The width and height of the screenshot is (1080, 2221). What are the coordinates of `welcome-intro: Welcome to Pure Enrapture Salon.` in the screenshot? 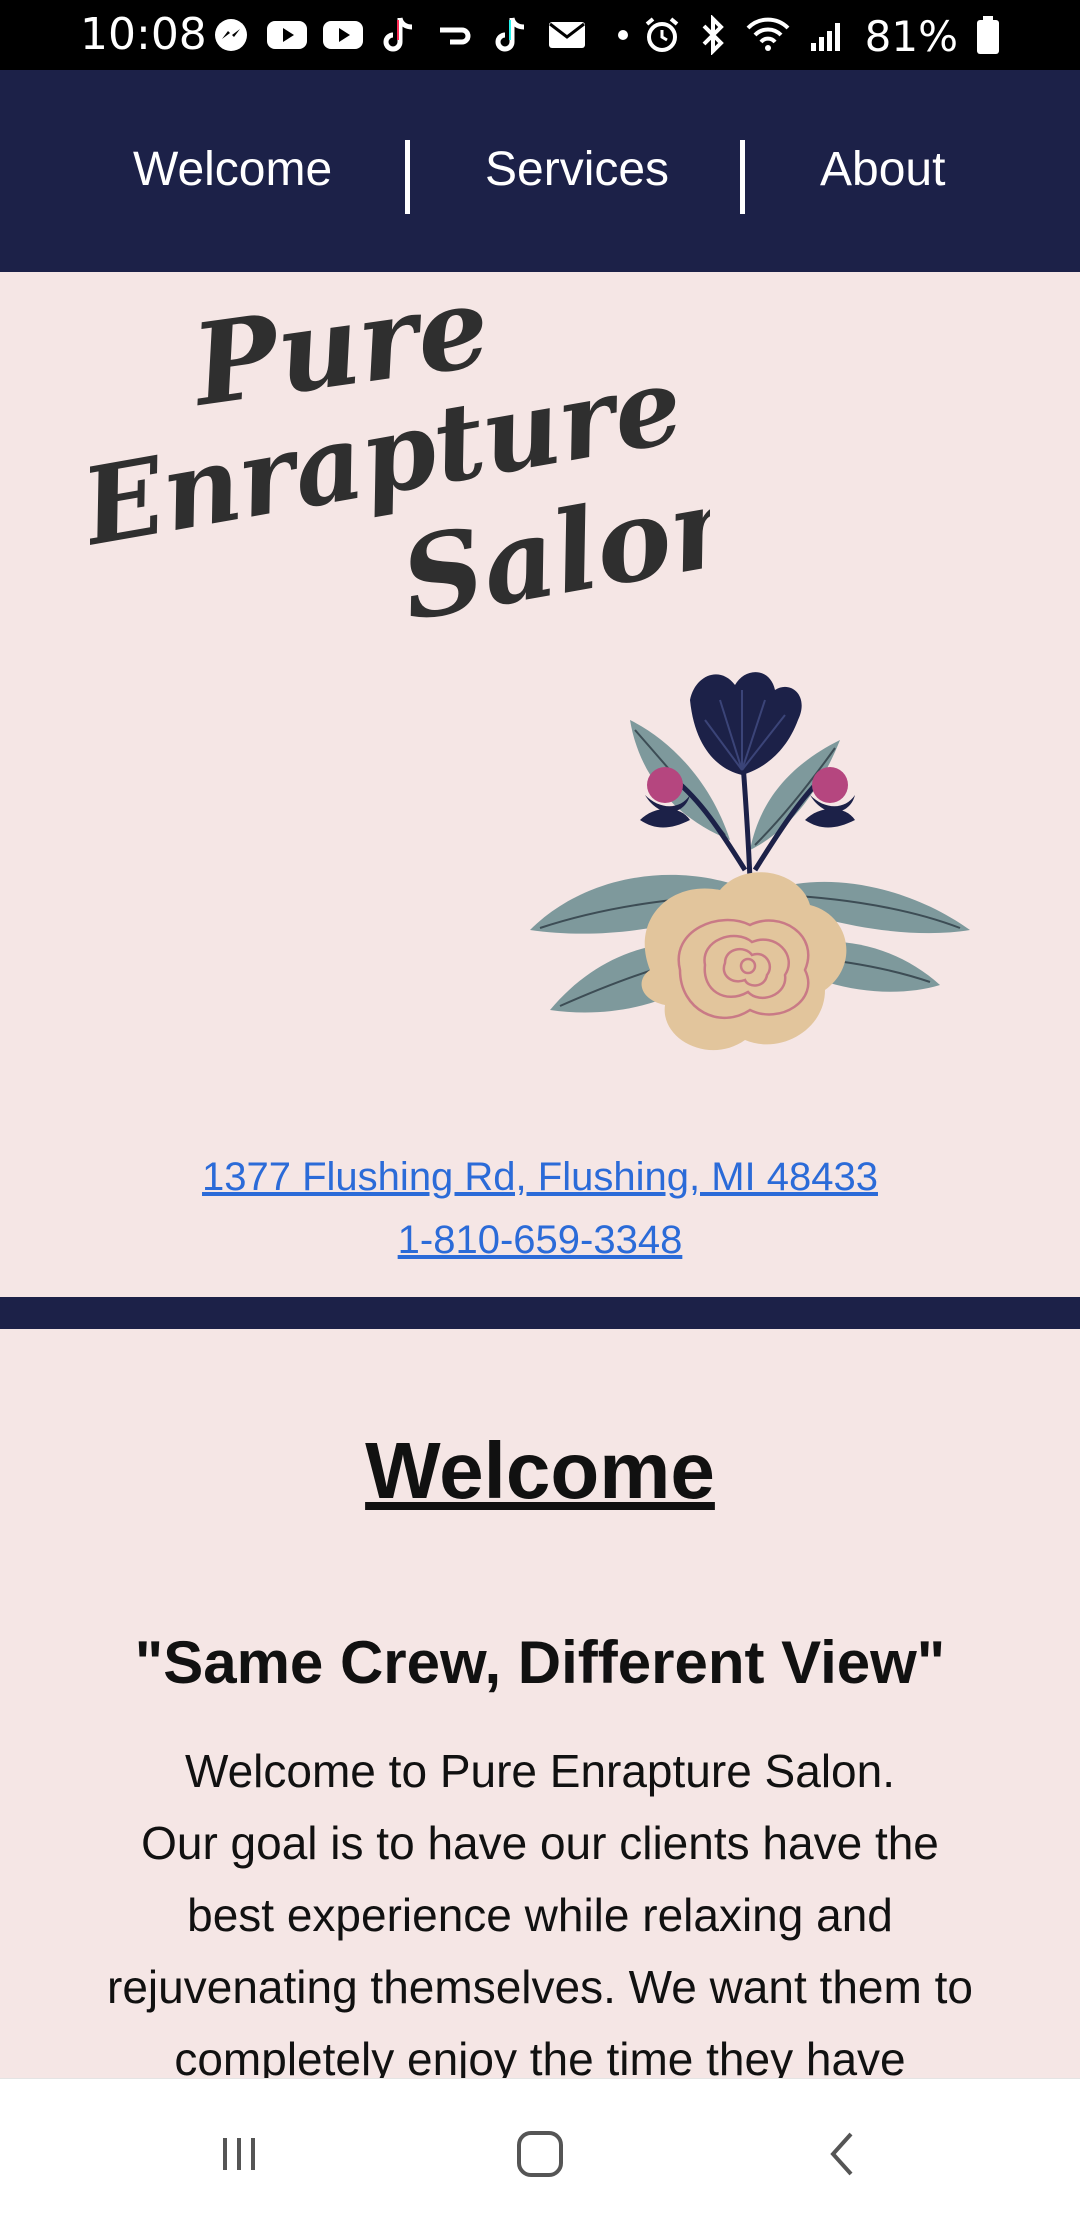 It's located at (540, 1771).